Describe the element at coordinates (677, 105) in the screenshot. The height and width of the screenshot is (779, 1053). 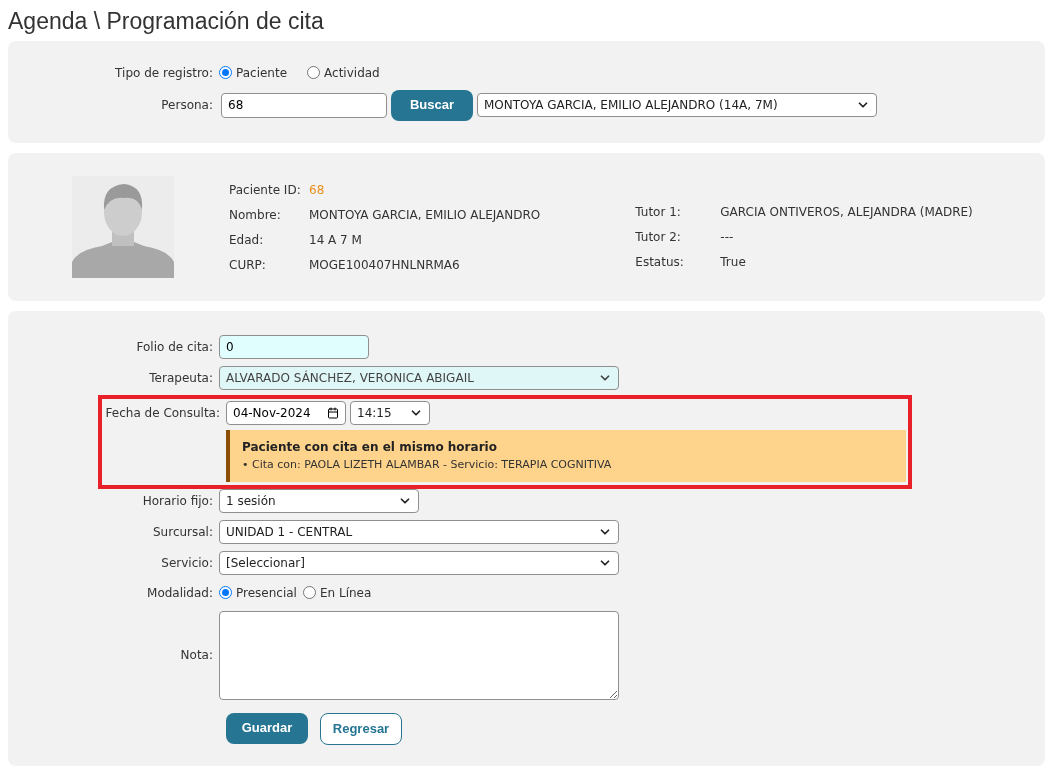
I see `persona-select: MONTOYA GARCIA, EMILIO ALEJANDRO (14A, 7M)` at that location.